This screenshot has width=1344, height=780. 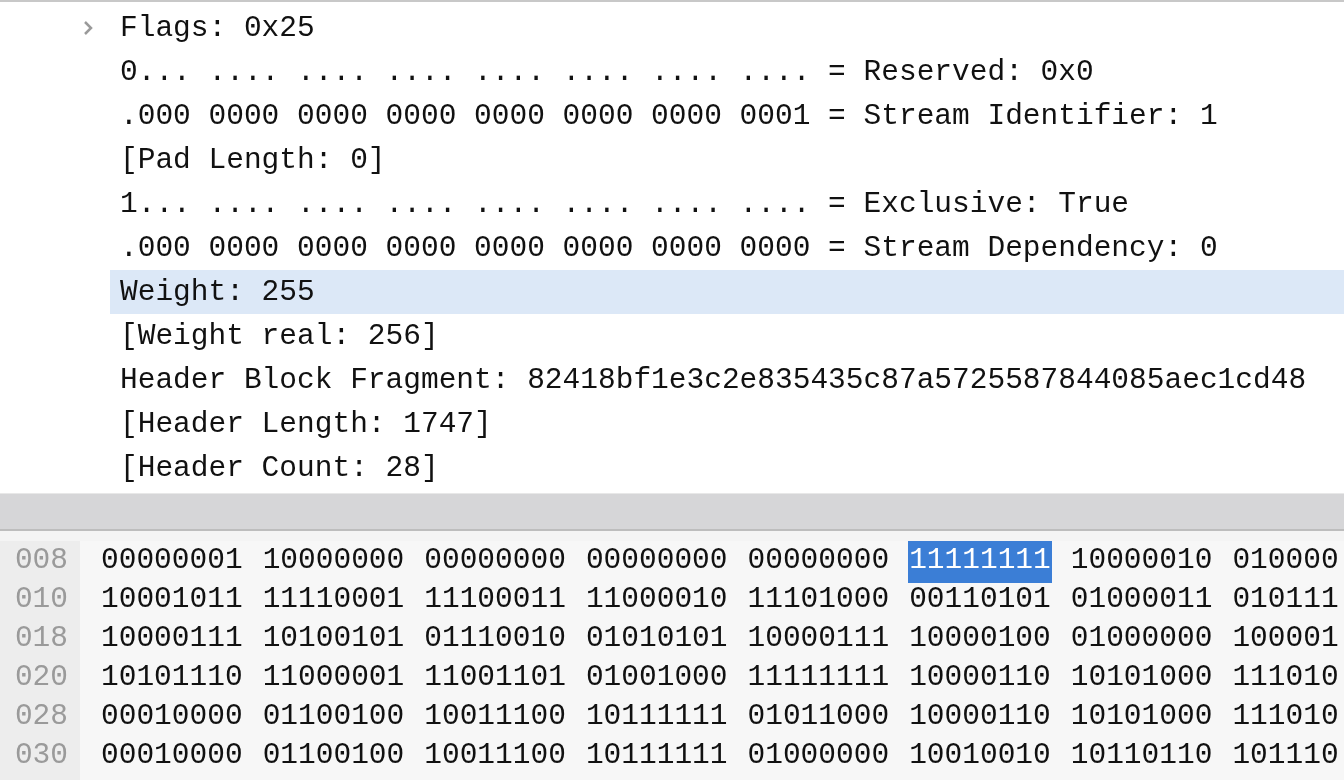 What do you see at coordinates (41, 639) in the screenshot?
I see `offset-label: 018` at bounding box center [41, 639].